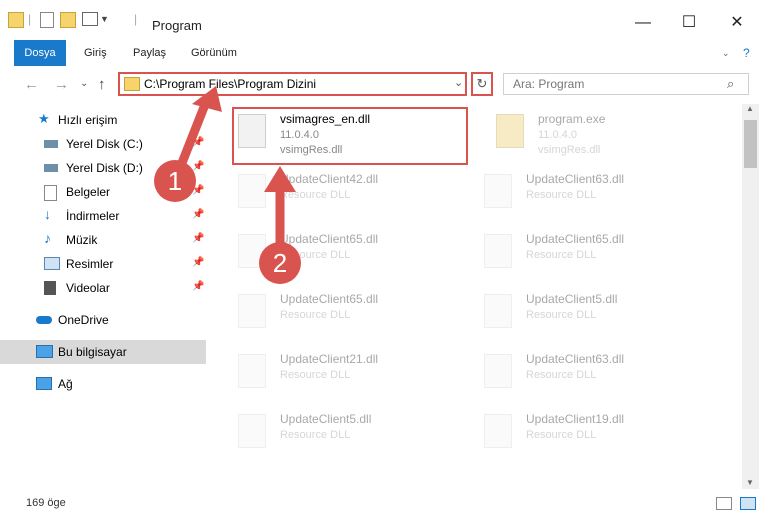 The width and height of the screenshot is (769, 527). What do you see at coordinates (198, 129) in the screenshot?
I see `arrow-to-address-bar` at bounding box center [198, 129].